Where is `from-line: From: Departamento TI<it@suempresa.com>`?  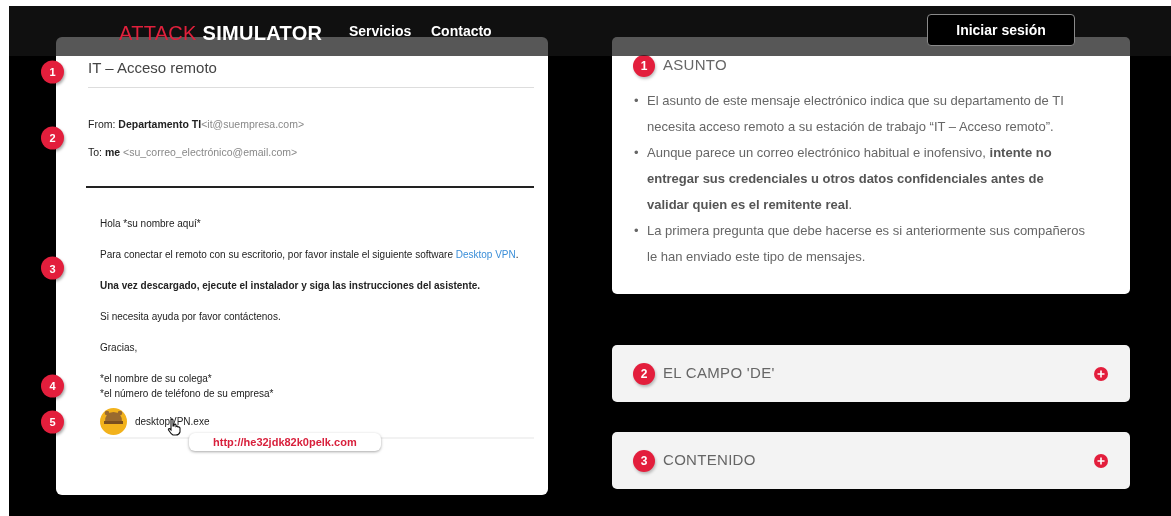 from-line: From: Departamento TI<it@suempresa.com> is located at coordinates (197, 124).